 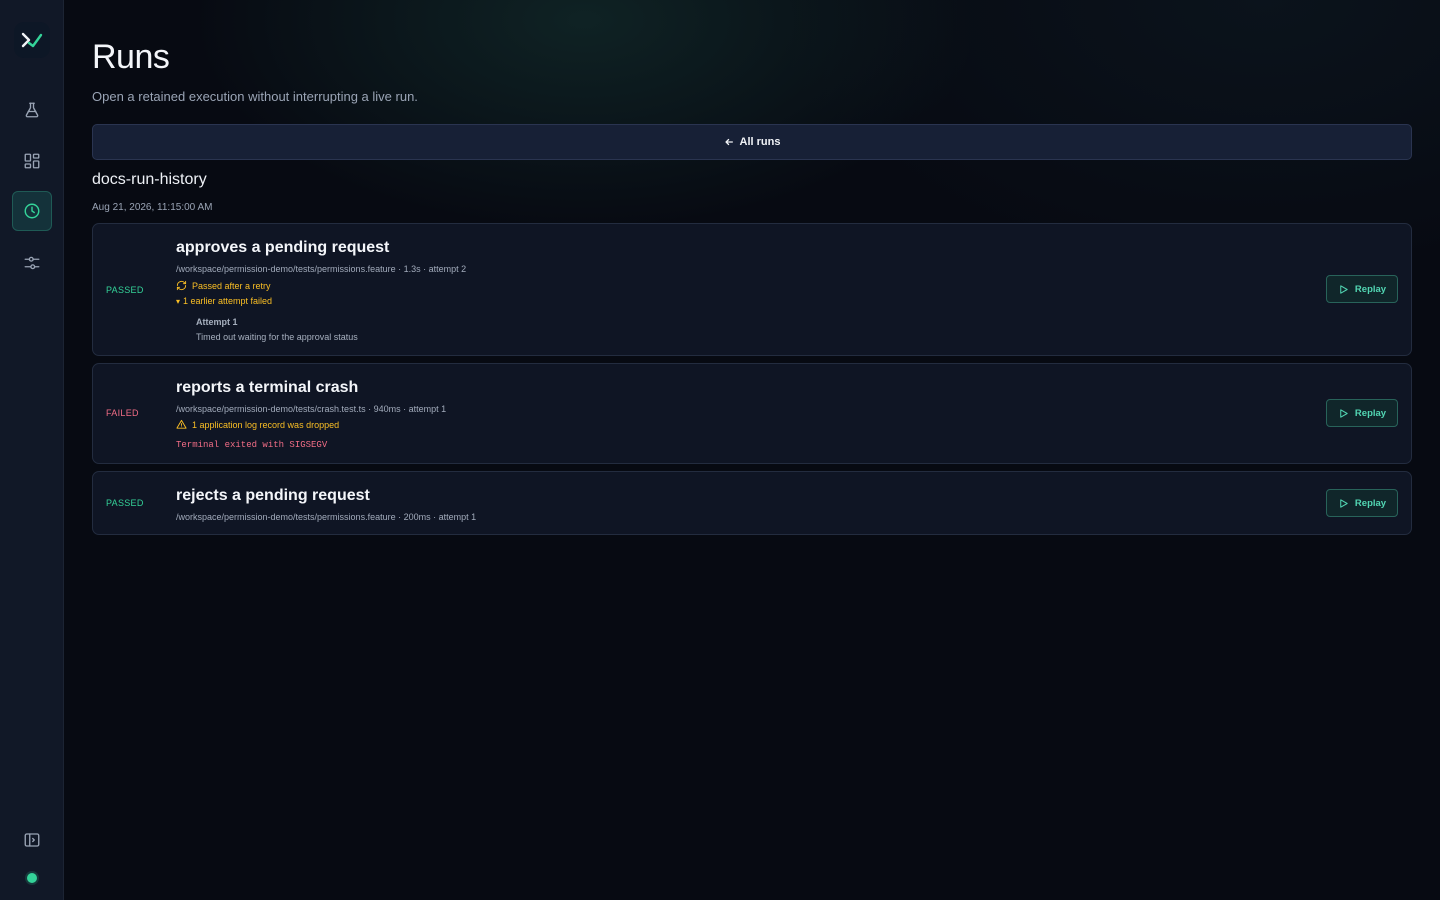 I want to click on sidebar-toggle-icon, so click(x=32, y=840).